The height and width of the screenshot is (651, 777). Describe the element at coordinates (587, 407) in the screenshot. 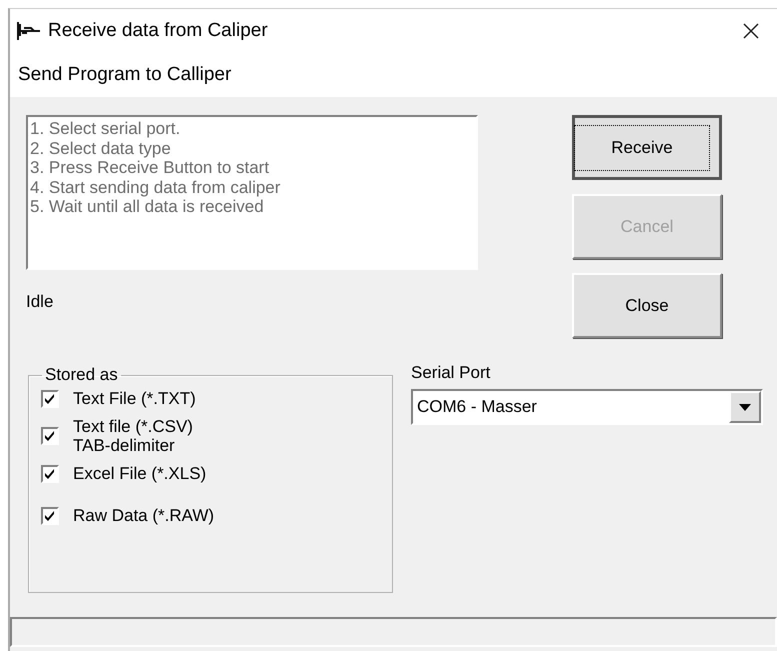

I see `serial-port-dropdown: COM6 - Masser` at that location.